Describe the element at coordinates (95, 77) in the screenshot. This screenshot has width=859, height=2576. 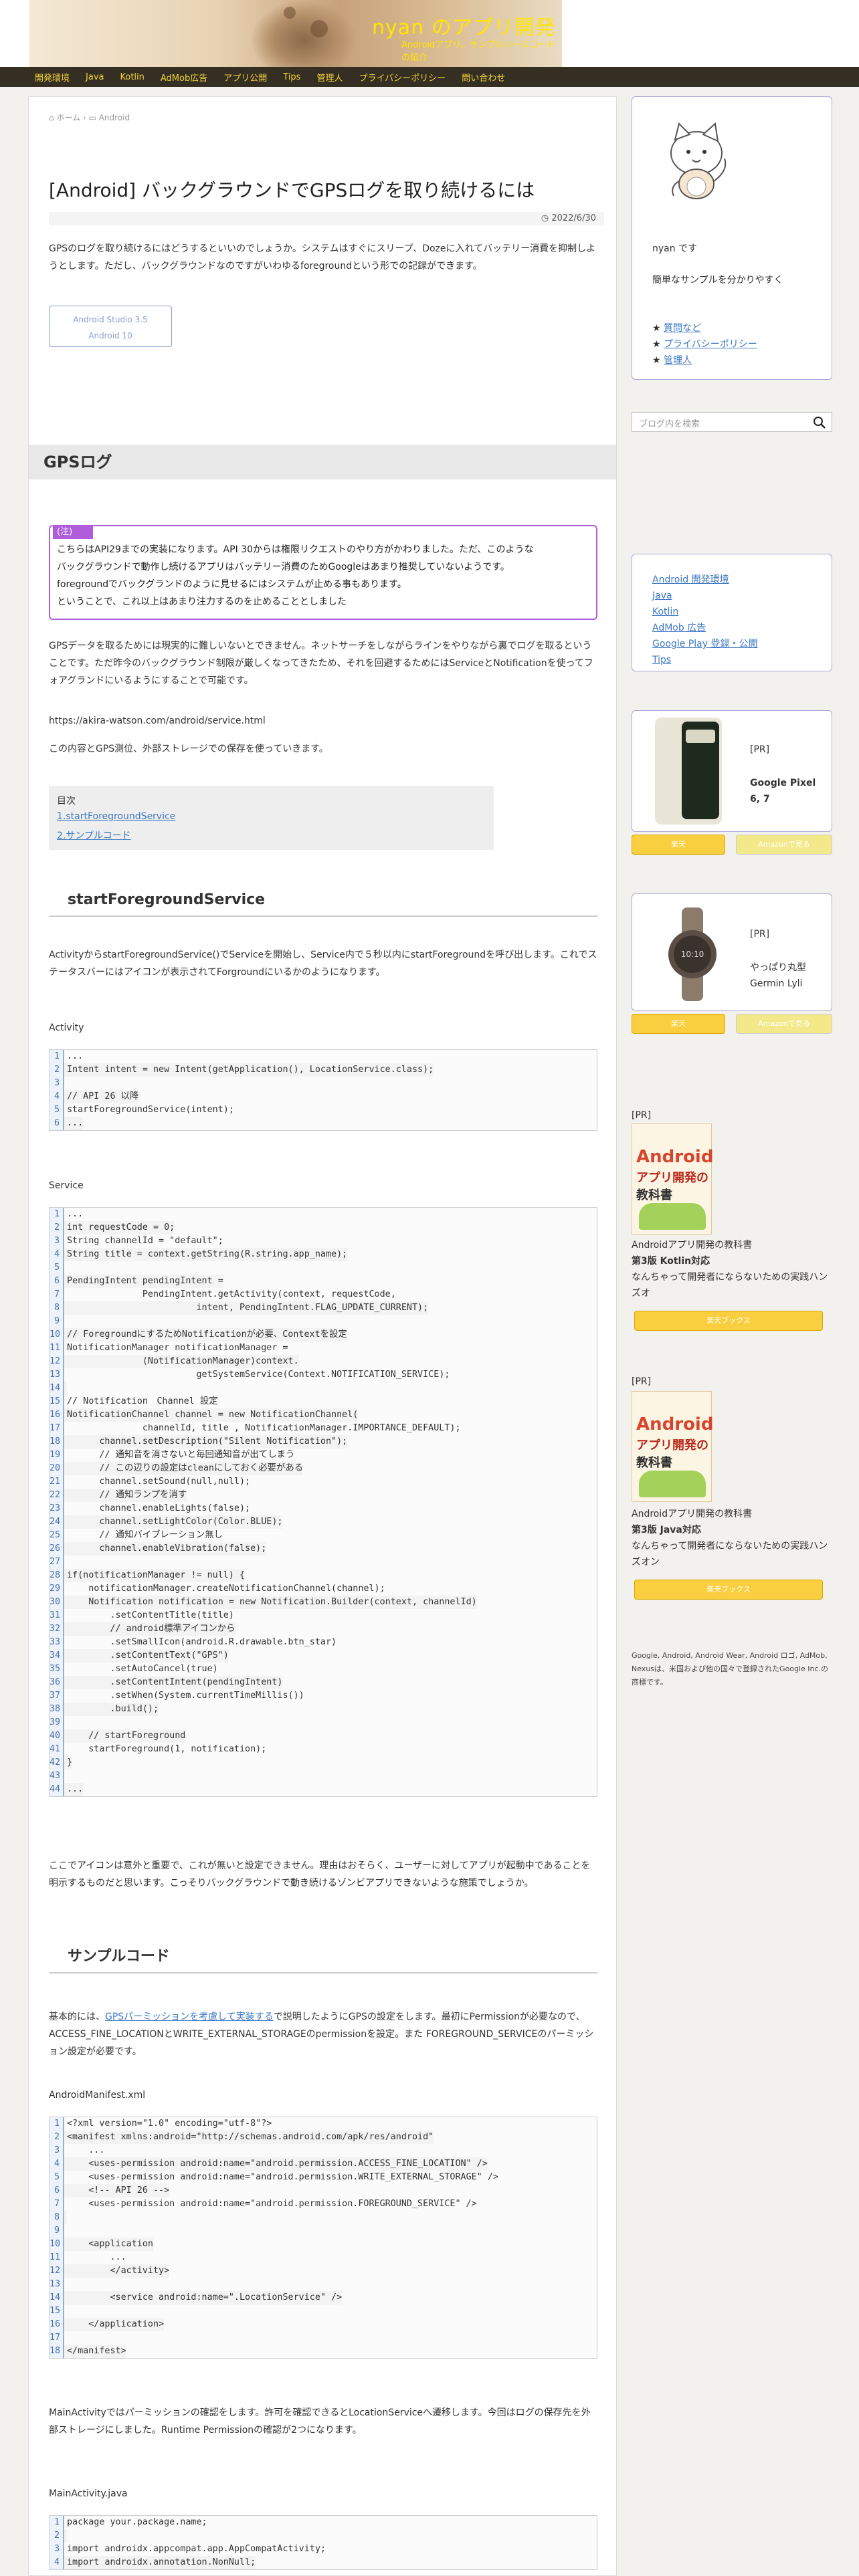
I see `nav-item-java: Java` at that location.